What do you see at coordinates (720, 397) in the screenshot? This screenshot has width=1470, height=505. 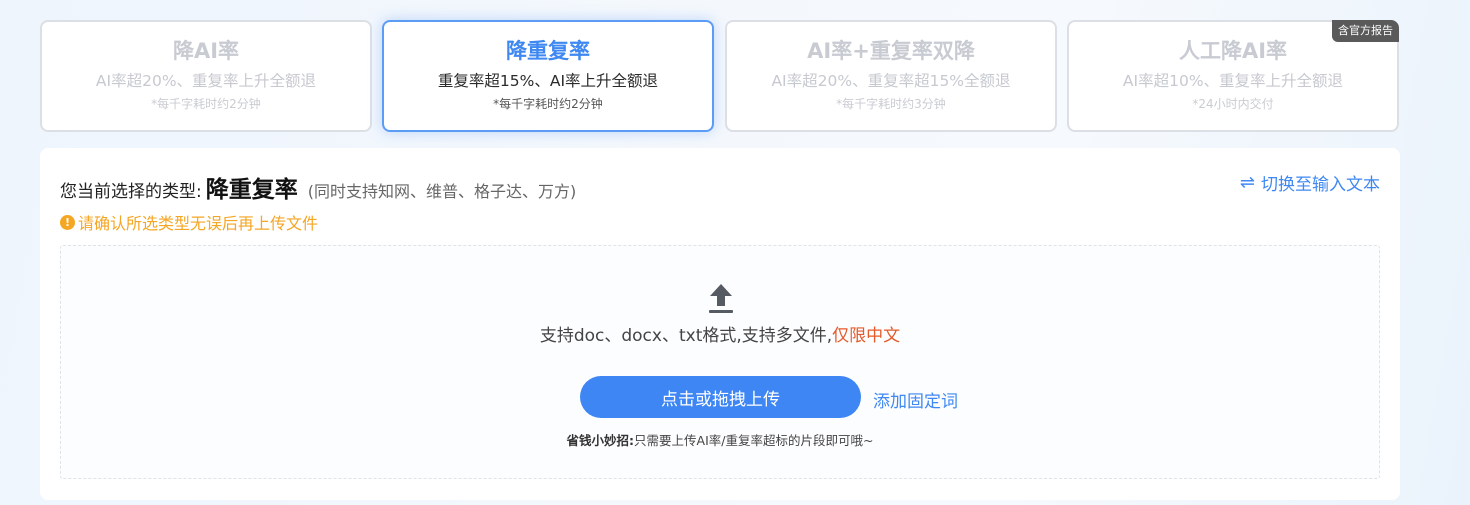 I see `upload-button: 点击或拖拽上传` at bounding box center [720, 397].